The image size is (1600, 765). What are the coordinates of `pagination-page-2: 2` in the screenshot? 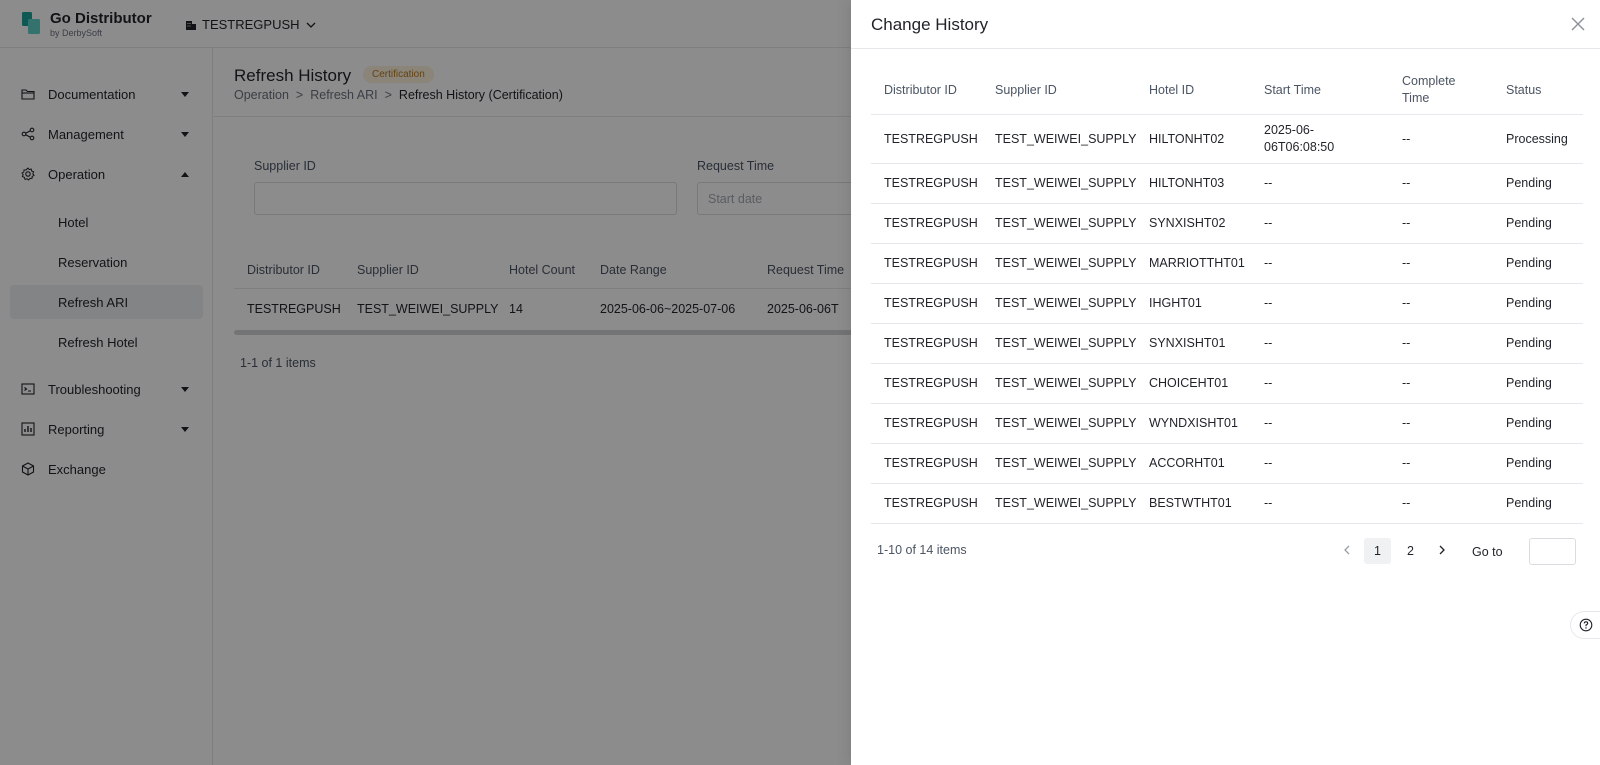 It's located at (1410, 551).